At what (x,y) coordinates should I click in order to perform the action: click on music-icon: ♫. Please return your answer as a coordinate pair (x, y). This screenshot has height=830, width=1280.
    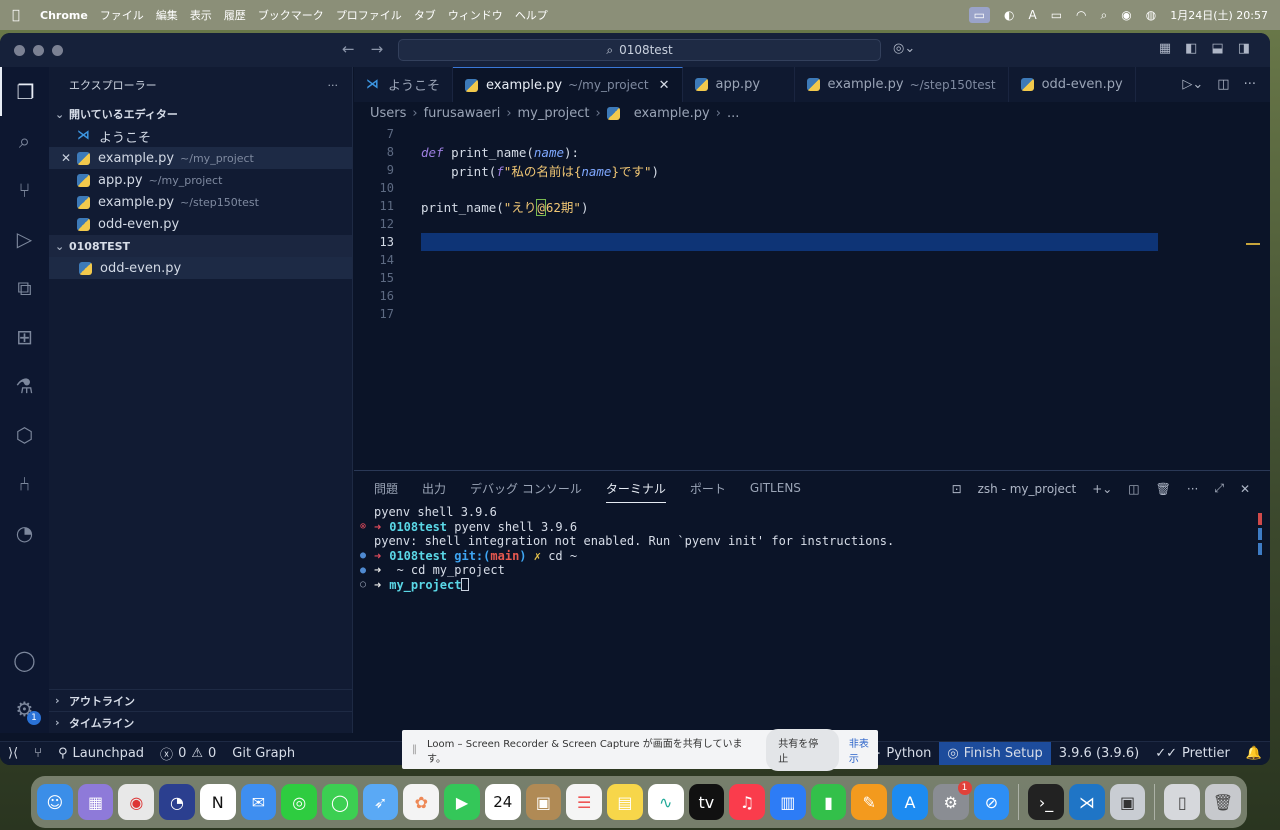
    Looking at the image, I should click on (747, 802).